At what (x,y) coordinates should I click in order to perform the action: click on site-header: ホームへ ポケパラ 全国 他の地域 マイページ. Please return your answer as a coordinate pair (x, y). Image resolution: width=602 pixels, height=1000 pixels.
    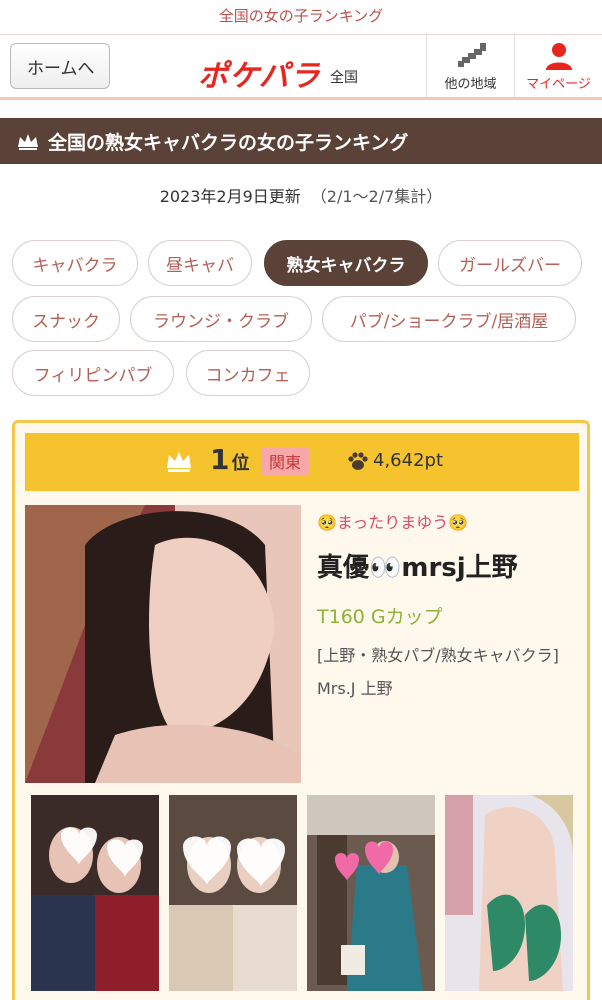
    Looking at the image, I should click on (301, 67).